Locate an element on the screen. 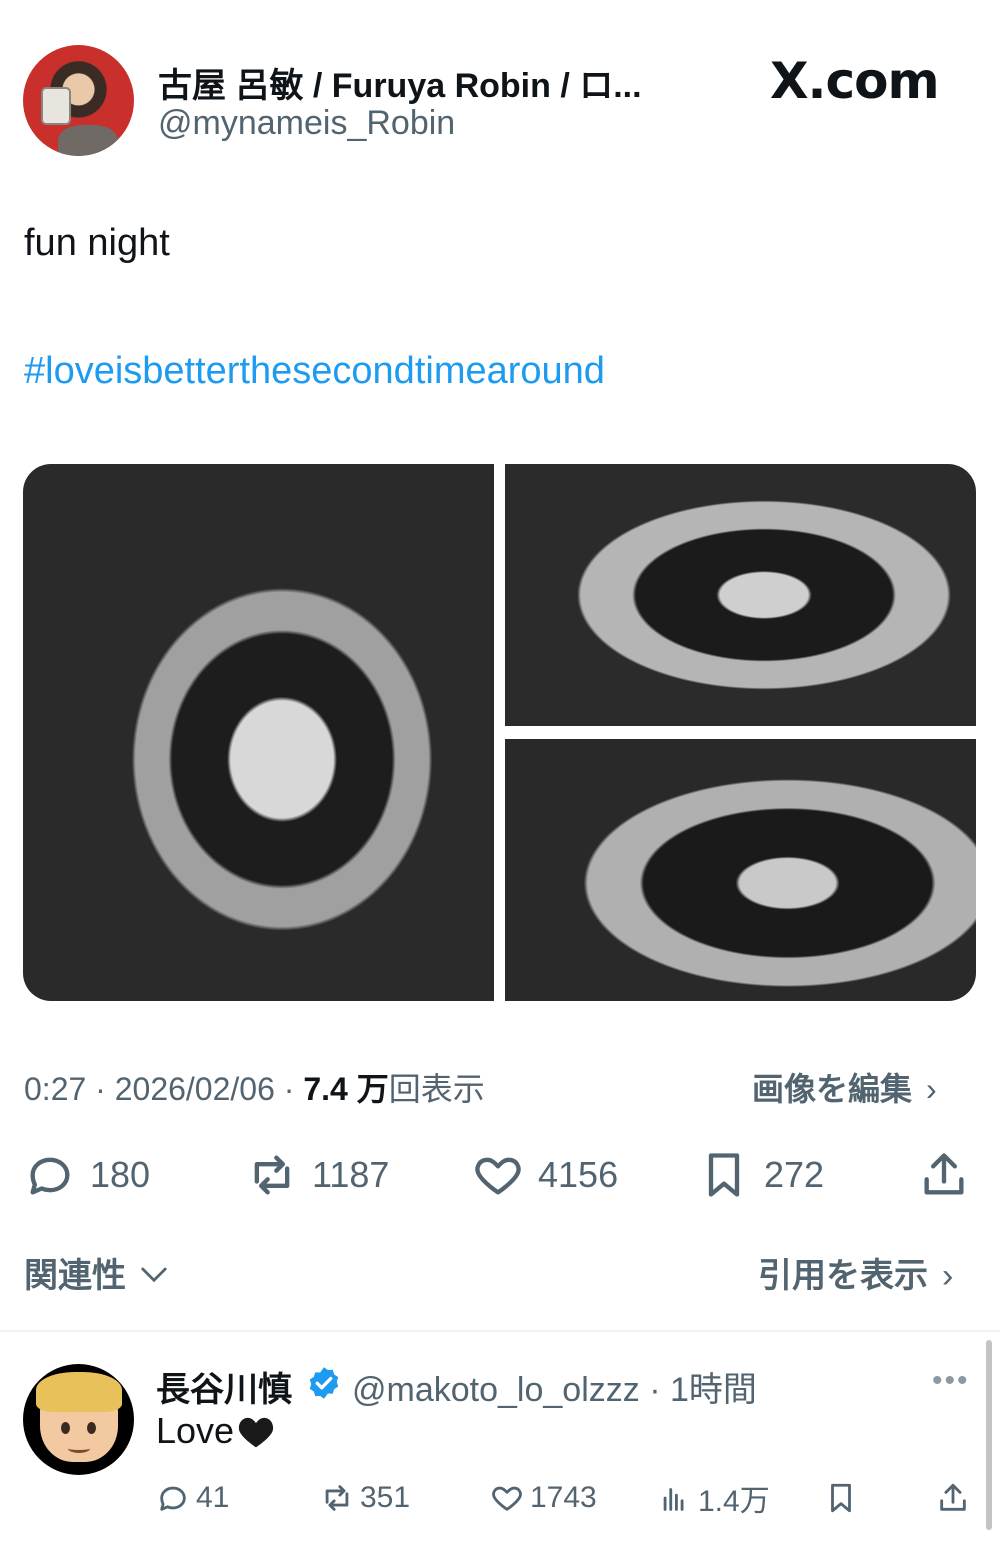 This screenshot has width=1000, height=1543. reply-view-count: 1.4万 is located at coordinates (734, 1501).